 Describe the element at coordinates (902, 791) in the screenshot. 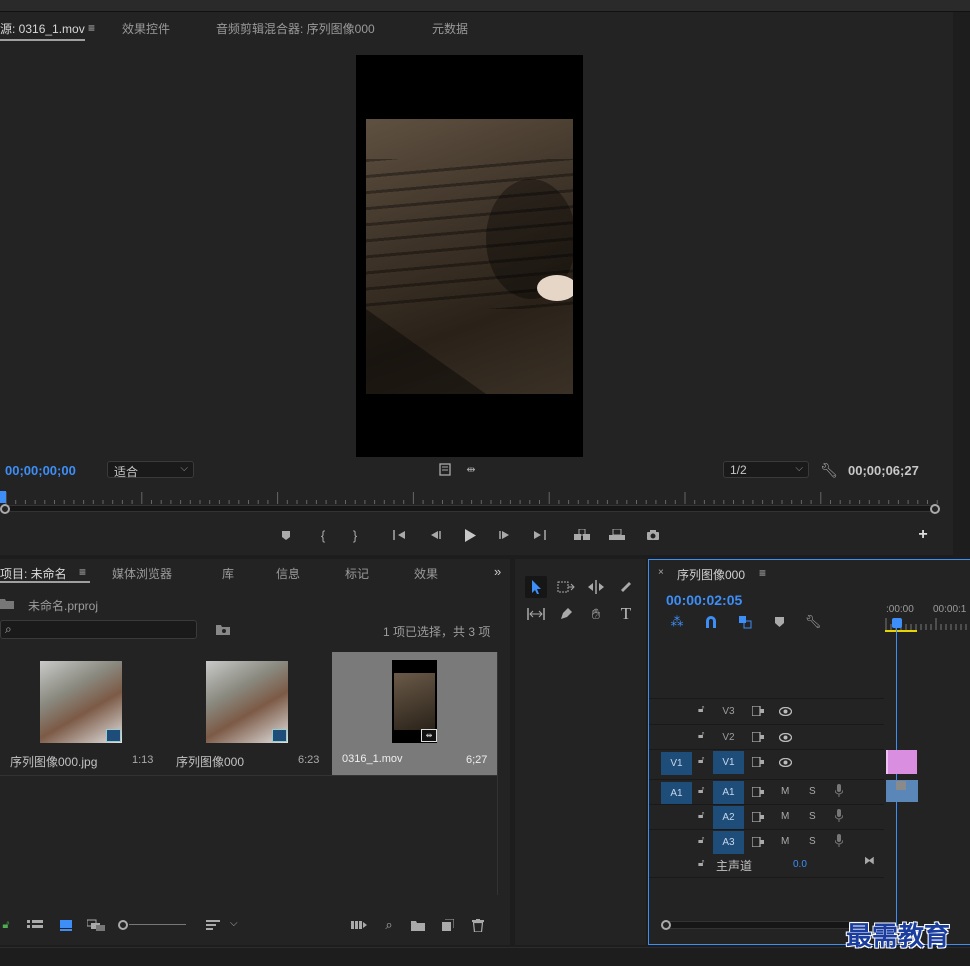

I see `audio-clip` at that location.